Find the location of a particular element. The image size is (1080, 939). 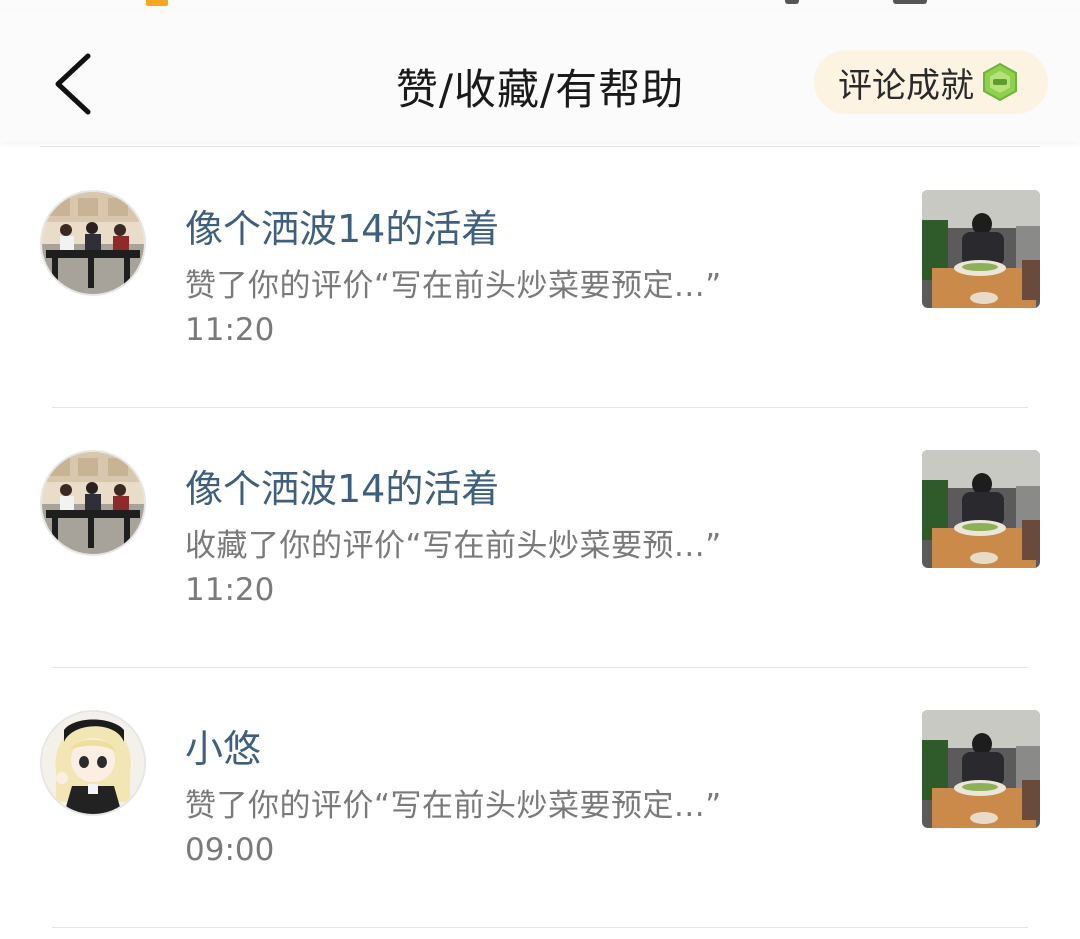

item-divider is located at coordinates (540, 927).